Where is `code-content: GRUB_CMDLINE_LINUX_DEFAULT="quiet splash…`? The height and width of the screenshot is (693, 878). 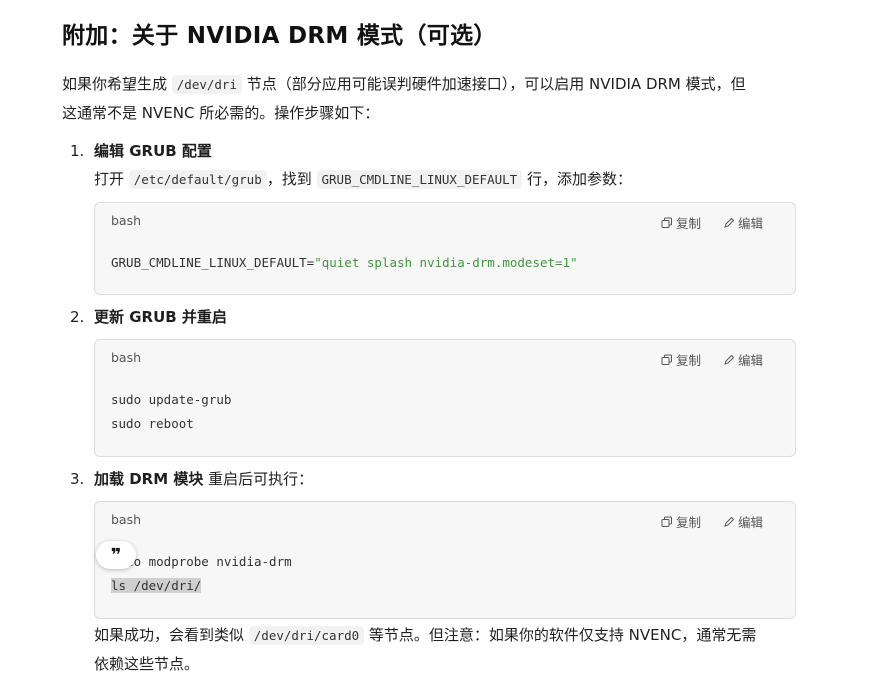
code-content: GRUB_CMDLINE_LINUX_DEFAULT="quiet splash… is located at coordinates (445, 257).